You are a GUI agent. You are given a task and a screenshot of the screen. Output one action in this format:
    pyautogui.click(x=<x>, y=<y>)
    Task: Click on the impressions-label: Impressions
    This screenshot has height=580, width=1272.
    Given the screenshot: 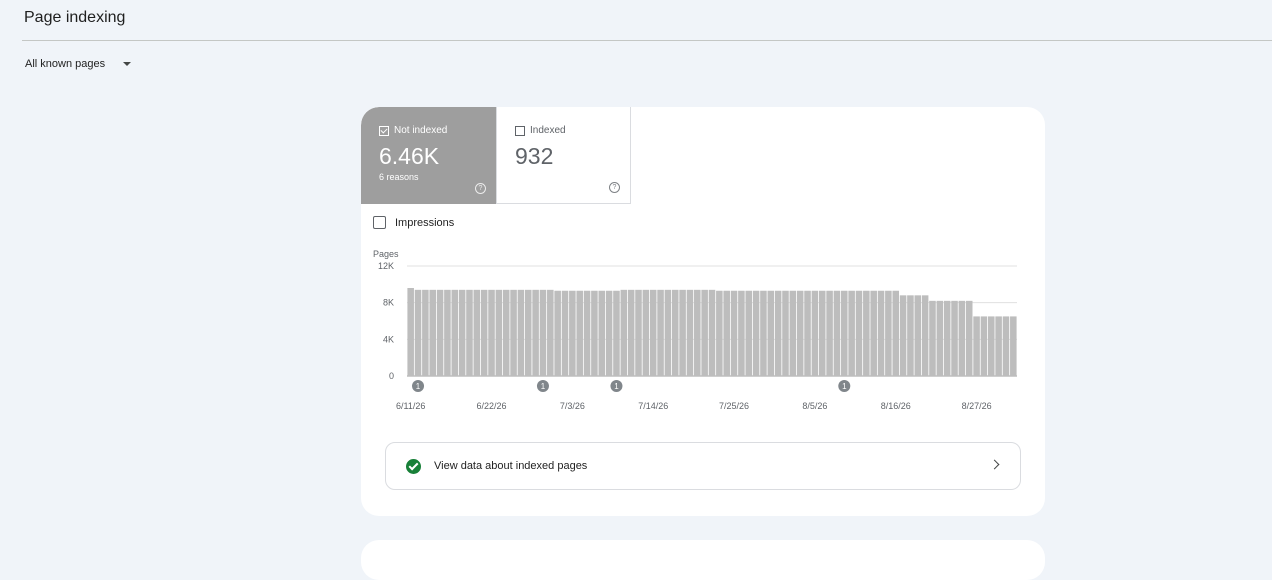 What is the action you would take?
    pyautogui.click(x=425, y=222)
    